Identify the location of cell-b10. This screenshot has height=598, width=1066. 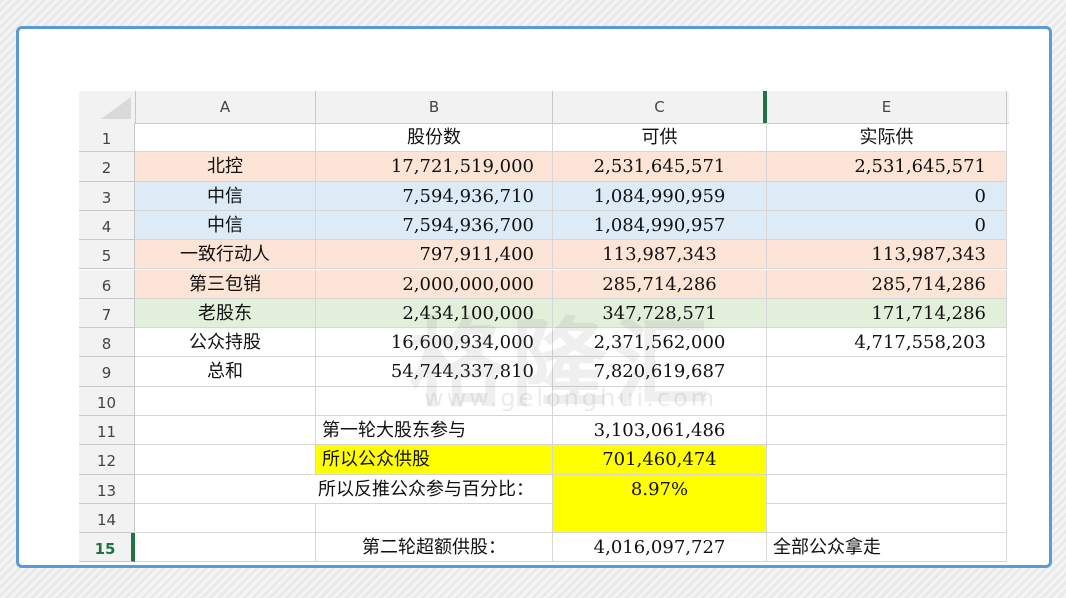
(434, 401).